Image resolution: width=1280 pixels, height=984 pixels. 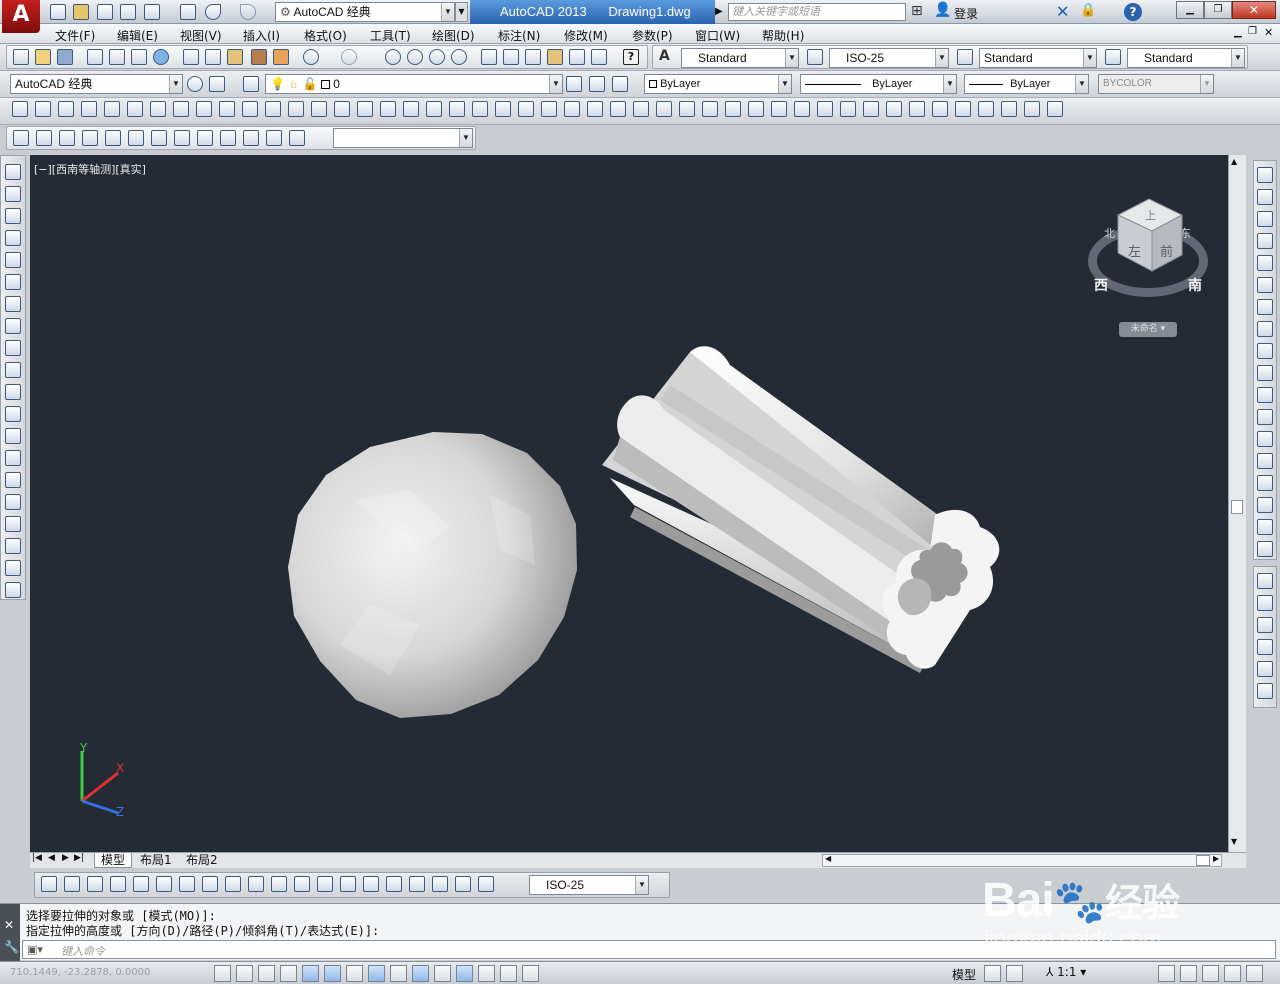 I want to click on tab-layout2: 布局2, so click(x=202, y=860).